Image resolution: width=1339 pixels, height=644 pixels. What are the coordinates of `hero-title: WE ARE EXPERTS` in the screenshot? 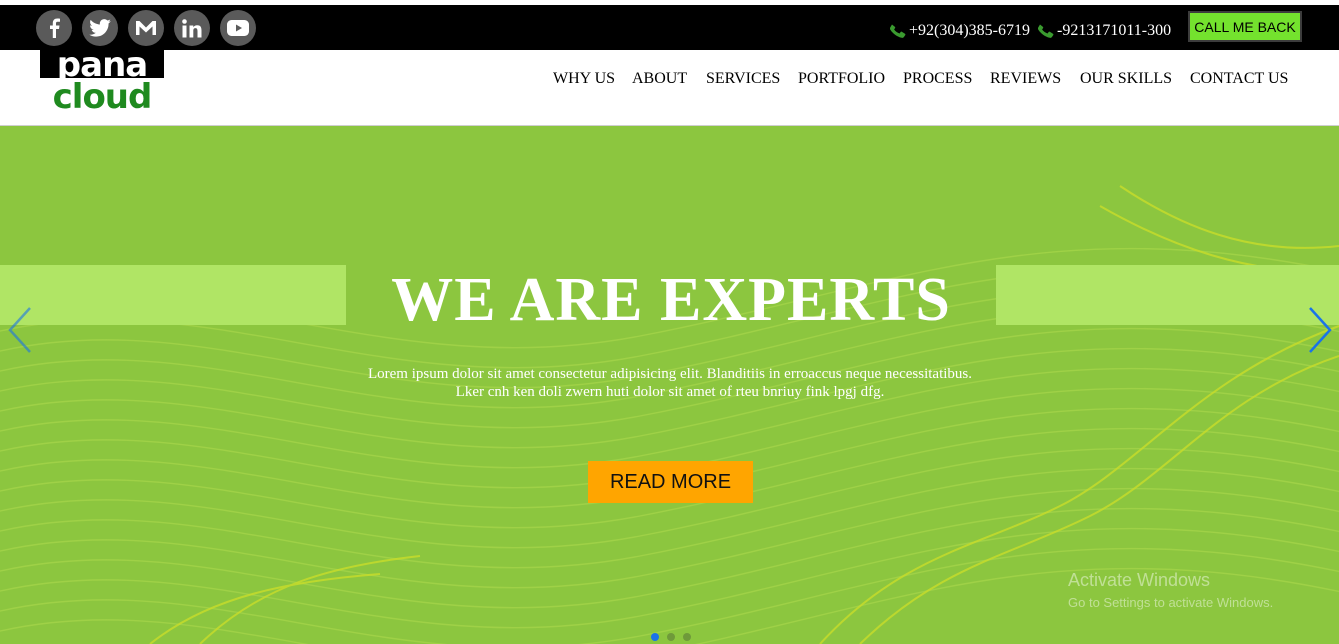 It's located at (671, 300).